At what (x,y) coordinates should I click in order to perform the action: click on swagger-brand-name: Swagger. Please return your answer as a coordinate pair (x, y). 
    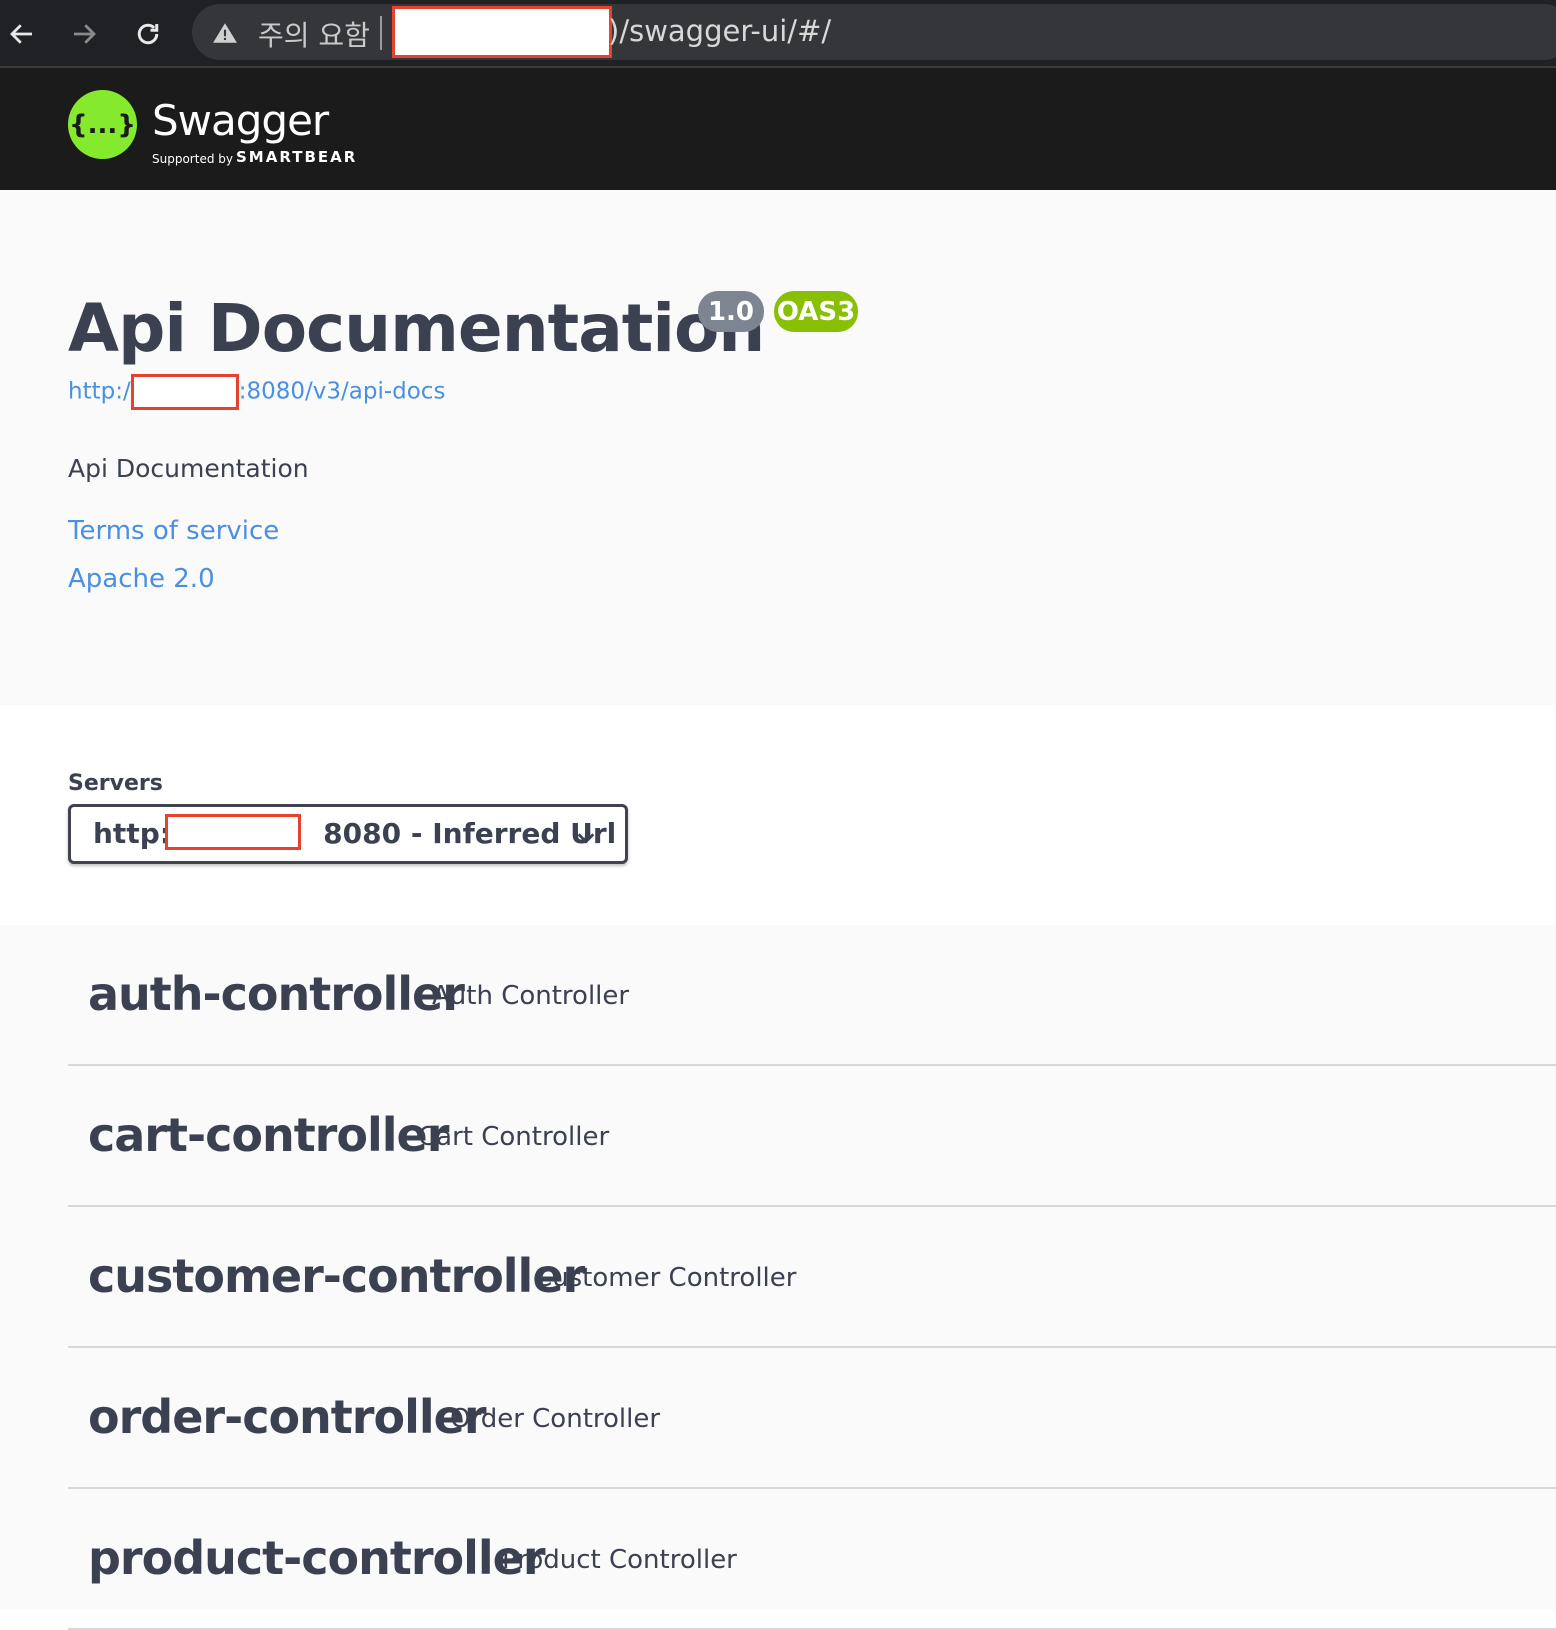
    Looking at the image, I should click on (240, 120).